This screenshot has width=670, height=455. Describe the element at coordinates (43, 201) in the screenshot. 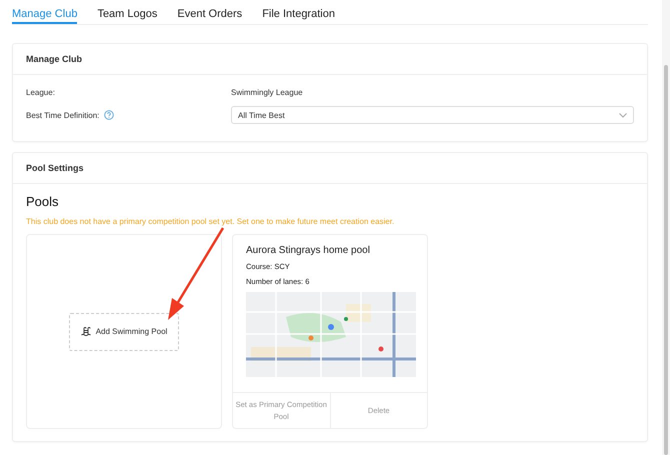

I see `section-heading: Pools` at that location.